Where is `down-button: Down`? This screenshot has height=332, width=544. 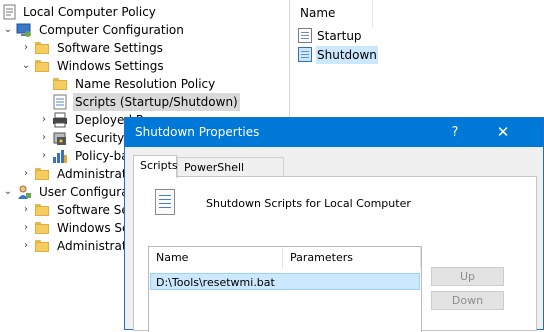 down-button: Down is located at coordinates (467, 300).